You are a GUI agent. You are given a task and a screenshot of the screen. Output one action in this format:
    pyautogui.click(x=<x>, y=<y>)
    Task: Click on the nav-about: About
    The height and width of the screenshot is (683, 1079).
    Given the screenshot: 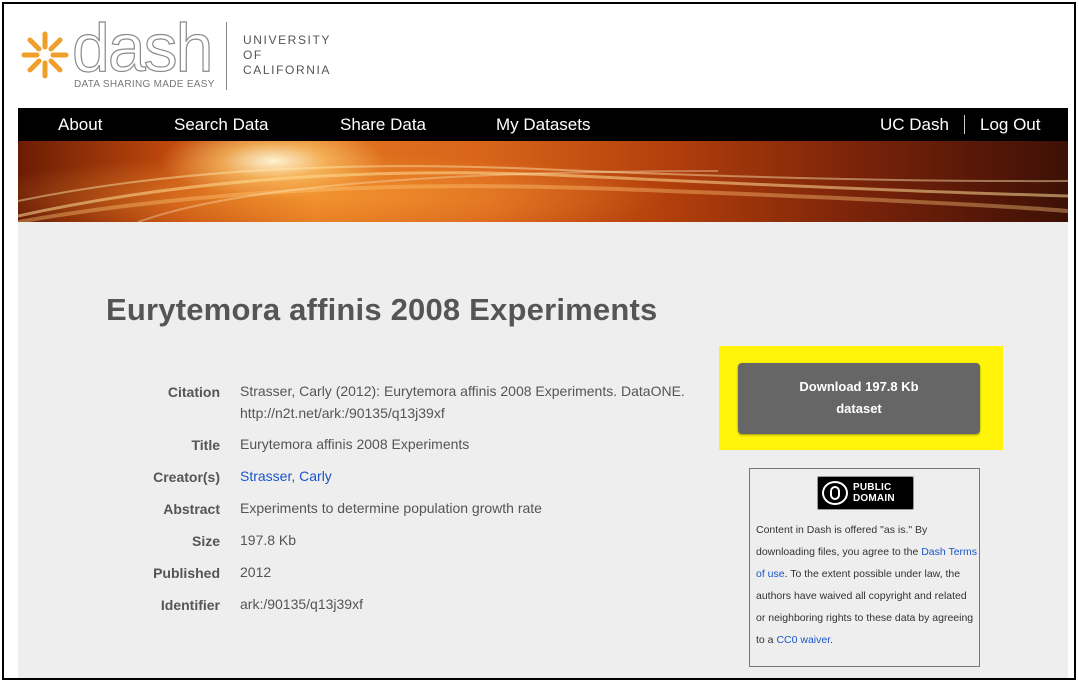 What is the action you would take?
    pyautogui.click(x=80, y=124)
    